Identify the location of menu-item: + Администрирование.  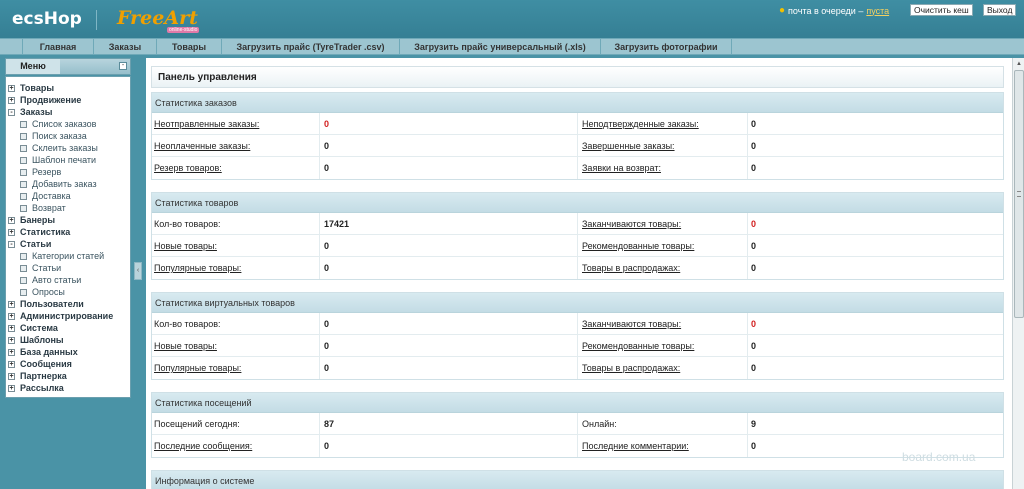
(60, 316).